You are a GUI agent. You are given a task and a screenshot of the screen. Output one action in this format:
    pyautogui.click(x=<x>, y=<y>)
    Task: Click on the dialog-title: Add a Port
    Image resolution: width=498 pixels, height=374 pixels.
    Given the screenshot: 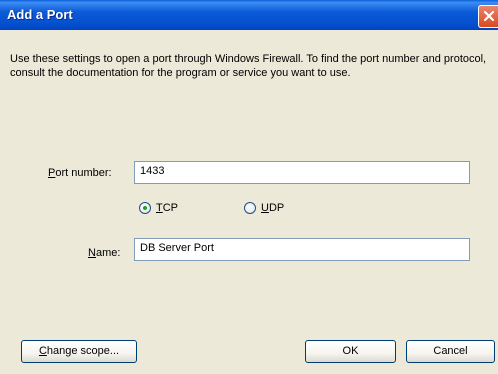 What is the action you would take?
    pyautogui.click(x=40, y=14)
    